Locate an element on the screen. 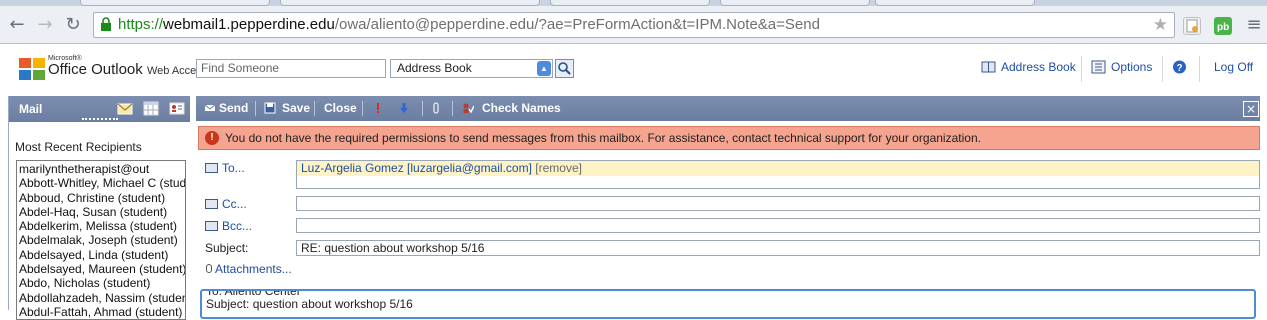 The width and height of the screenshot is (1267, 320). bcc-field is located at coordinates (778, 225).